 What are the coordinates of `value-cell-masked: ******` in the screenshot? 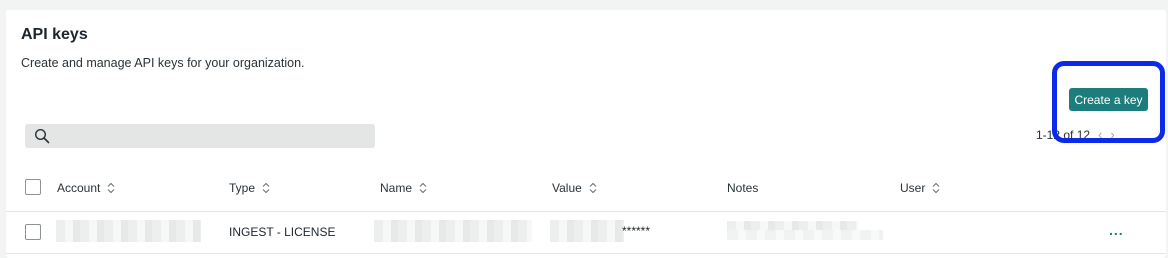 It's located at (636, 231).